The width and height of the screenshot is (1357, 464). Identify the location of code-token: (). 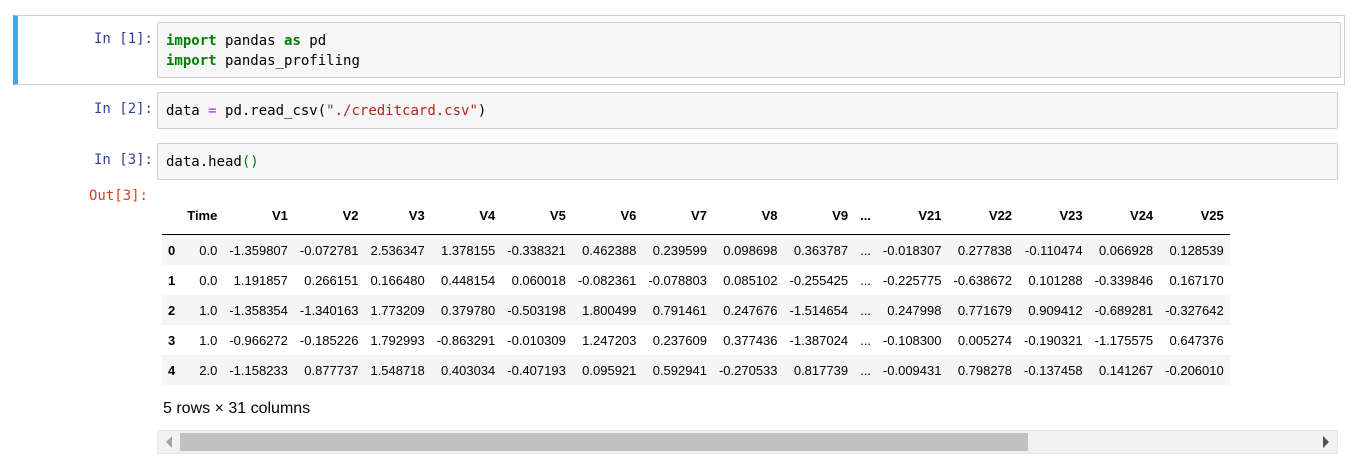
(250, 162).